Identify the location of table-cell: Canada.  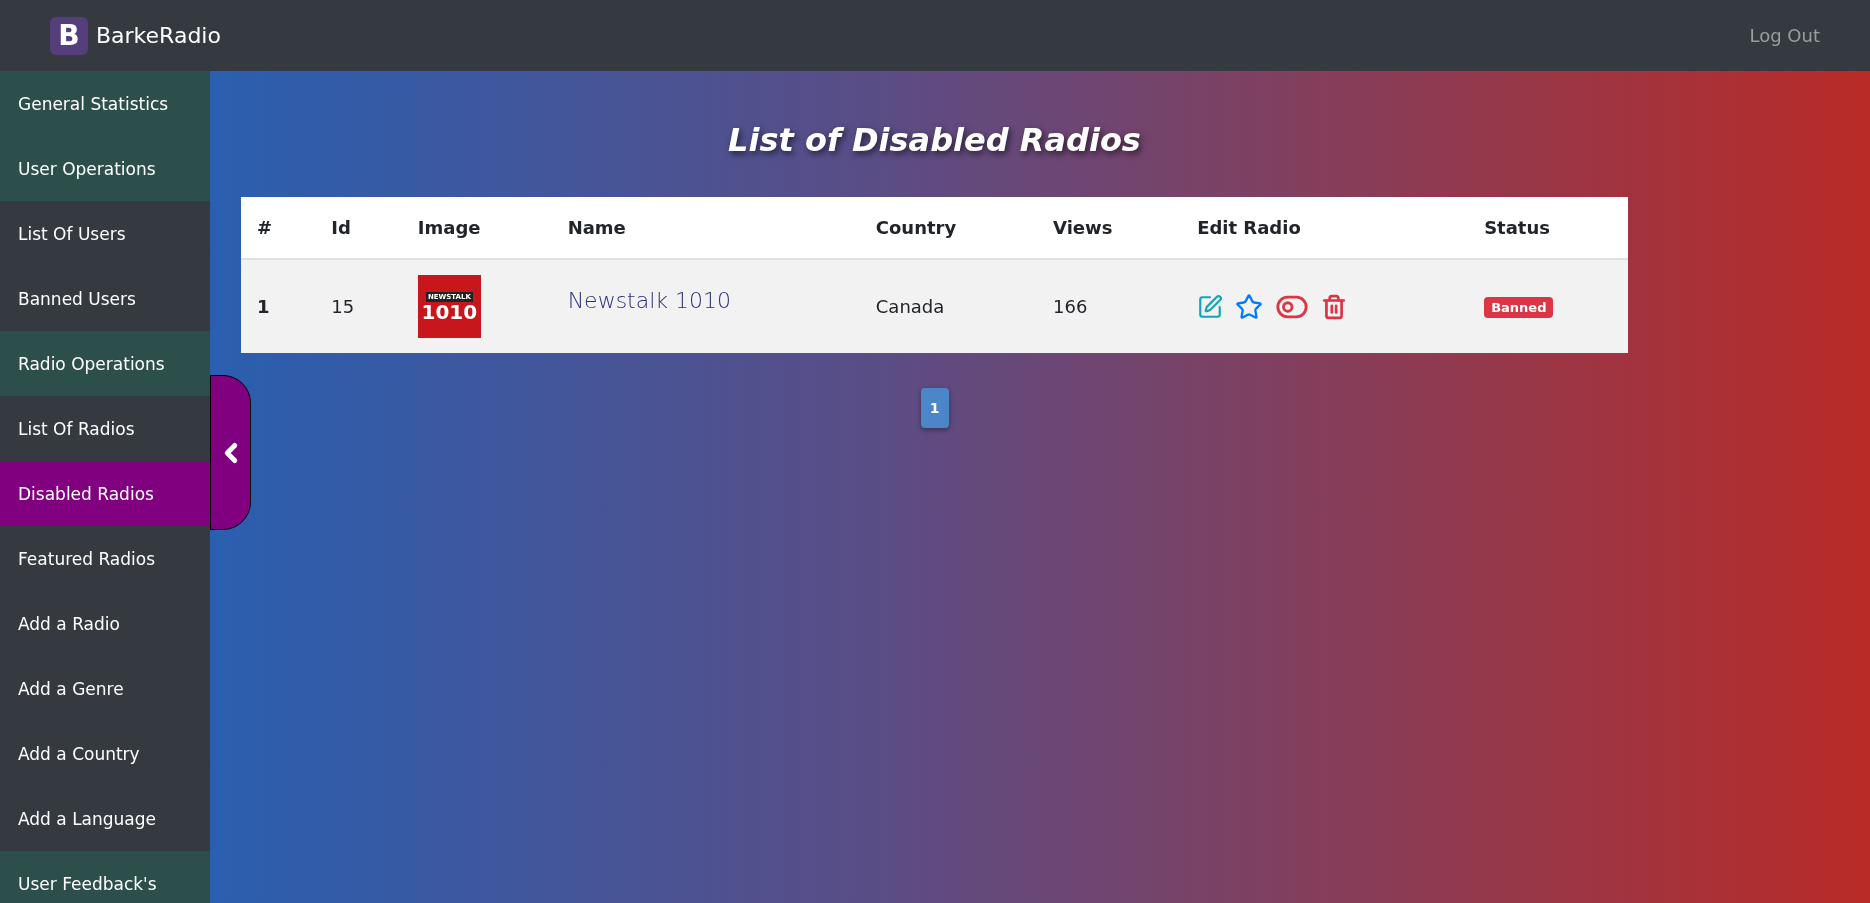
(948, 306).